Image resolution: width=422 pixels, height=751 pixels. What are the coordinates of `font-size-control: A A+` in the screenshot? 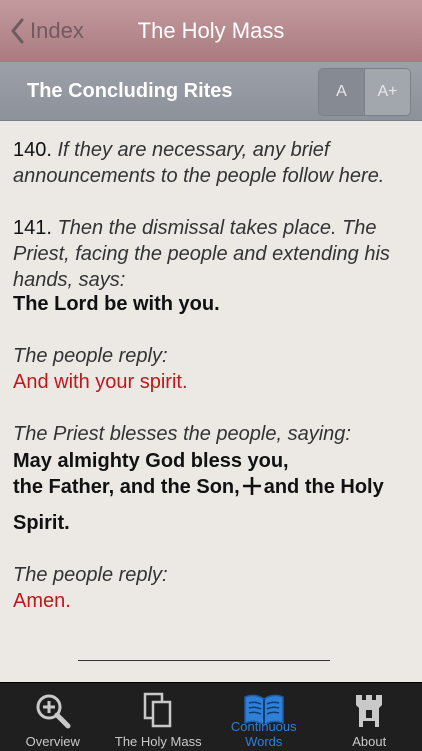 It's located at (364, 92).